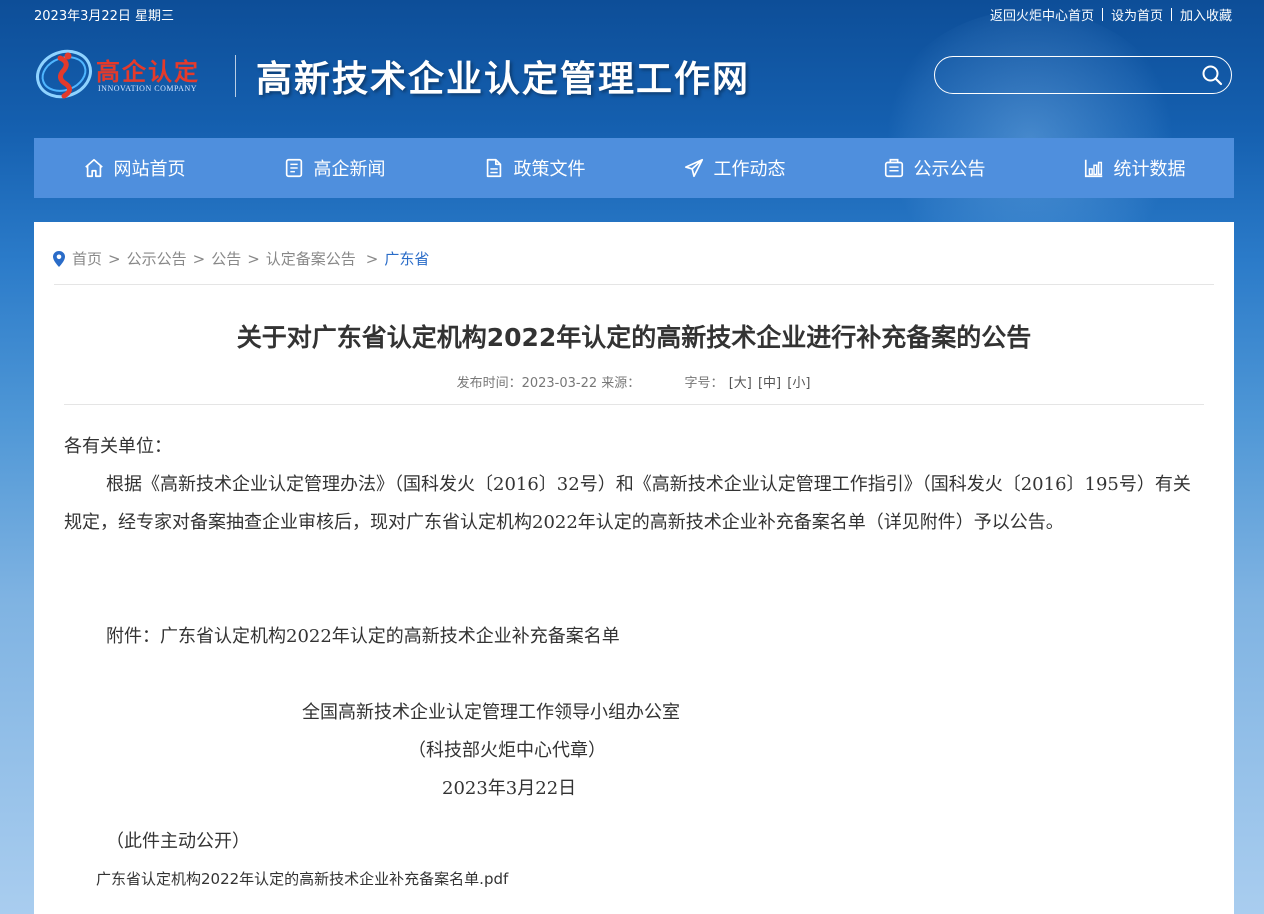 The height and width of the screenshot is (914, 1264). I want to click on site-title: 高新技术企业认定管理工作网, so click(503, 79).